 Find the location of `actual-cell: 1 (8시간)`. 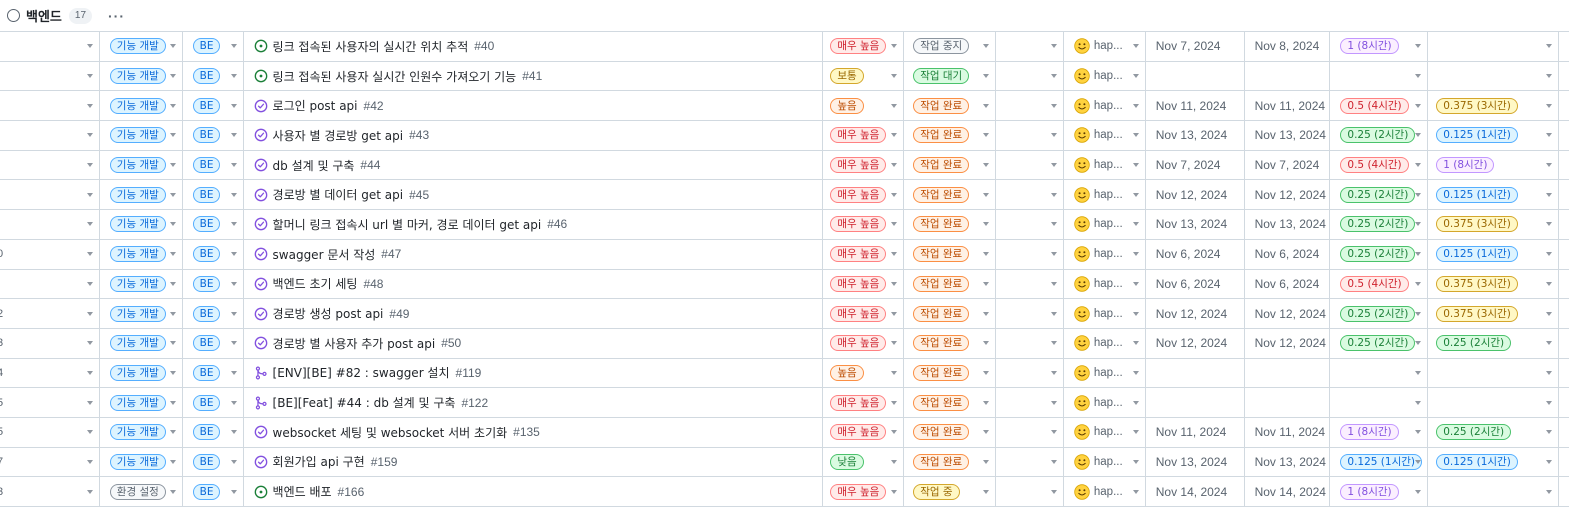

actual-cell: 1 (8시간) is located at coordinates (1493, 165).